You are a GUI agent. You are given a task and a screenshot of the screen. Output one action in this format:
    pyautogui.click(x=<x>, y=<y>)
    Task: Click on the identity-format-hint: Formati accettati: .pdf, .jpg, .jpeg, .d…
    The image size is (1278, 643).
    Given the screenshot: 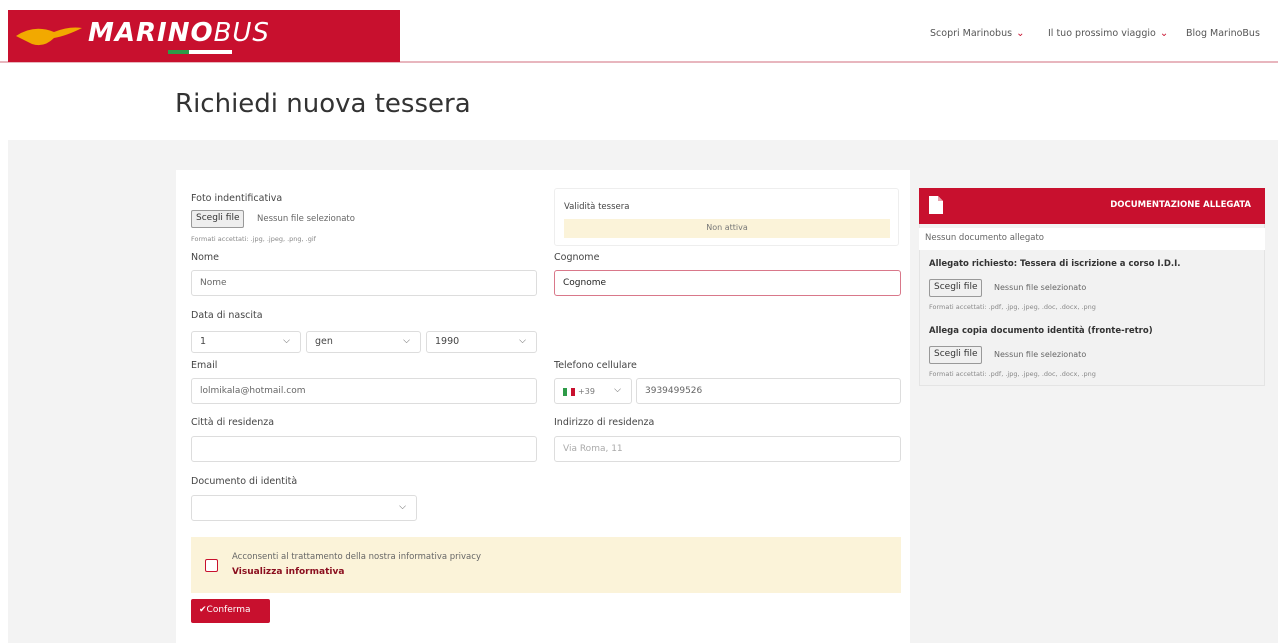 What is the action you would take?
    pyautogui.click(x=1012, y=374)
    